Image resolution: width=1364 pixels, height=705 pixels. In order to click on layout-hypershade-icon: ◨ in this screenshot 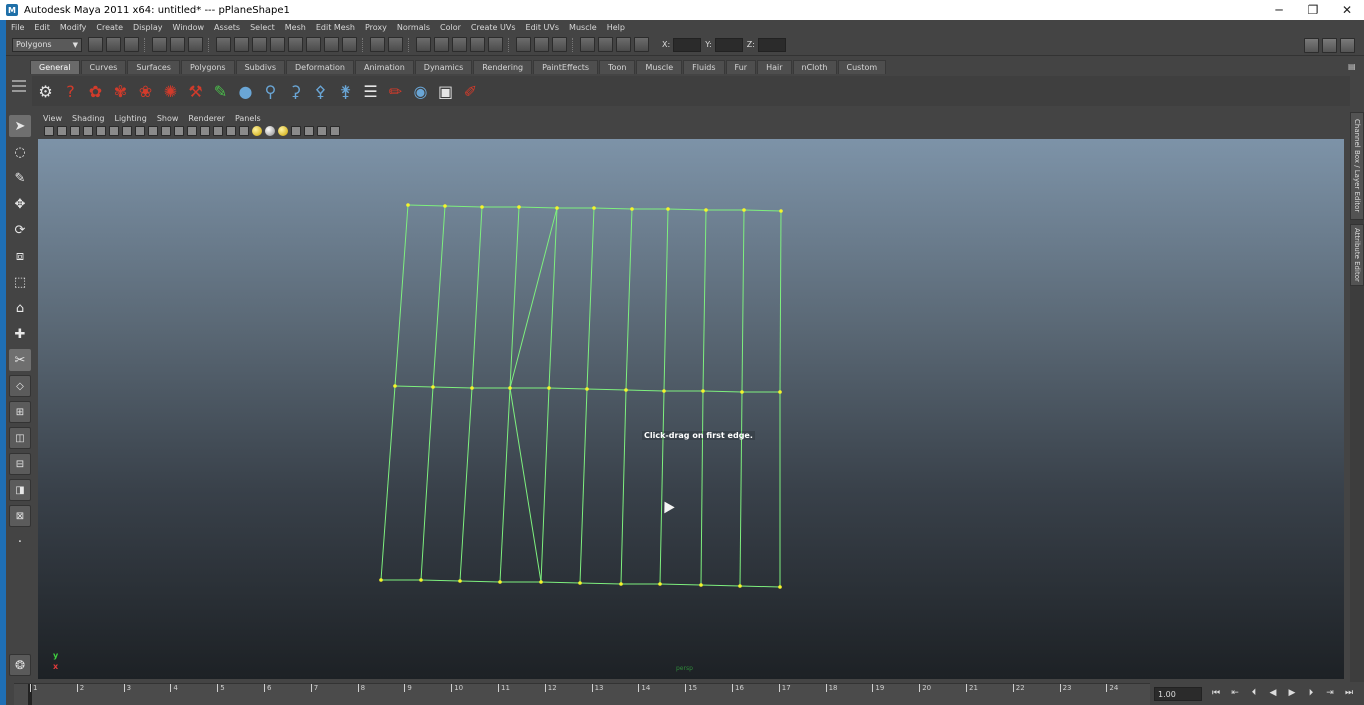, I will do `click(20, 490)`.